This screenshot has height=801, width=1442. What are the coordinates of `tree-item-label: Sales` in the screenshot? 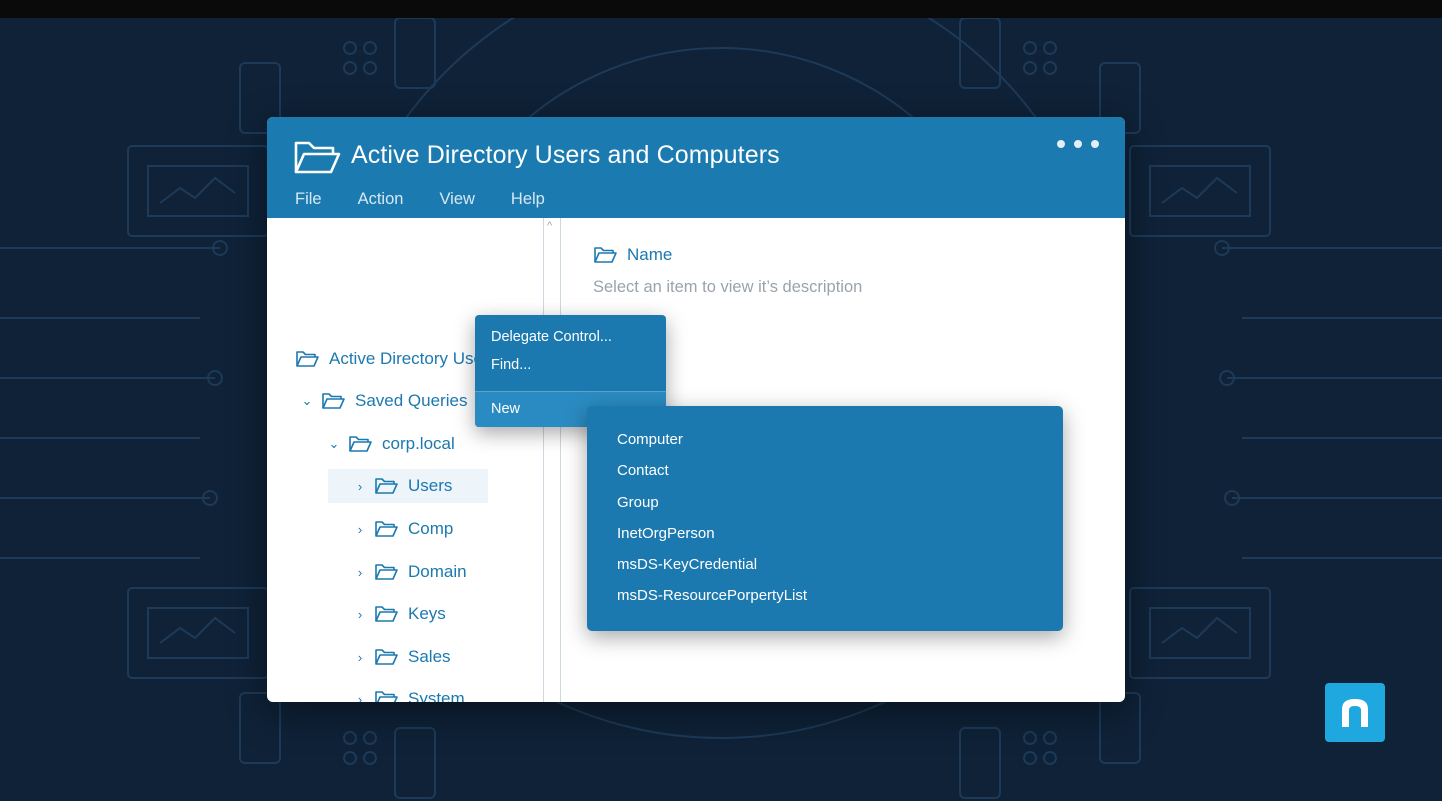 It's located at (429, 656).